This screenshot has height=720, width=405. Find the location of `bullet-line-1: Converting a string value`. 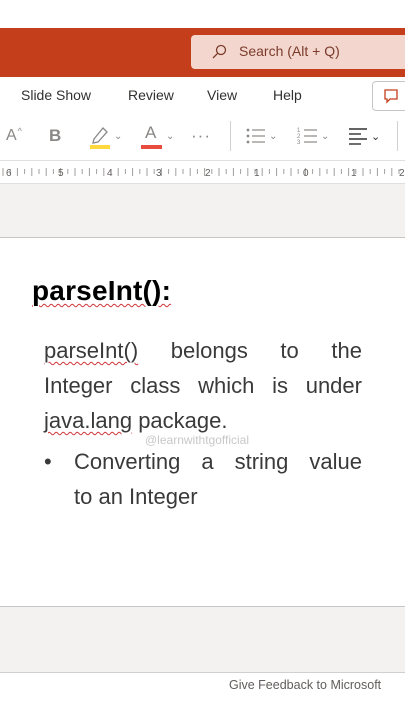

bullet-line-1: Converting a string value is located at coordinates (218, 461).